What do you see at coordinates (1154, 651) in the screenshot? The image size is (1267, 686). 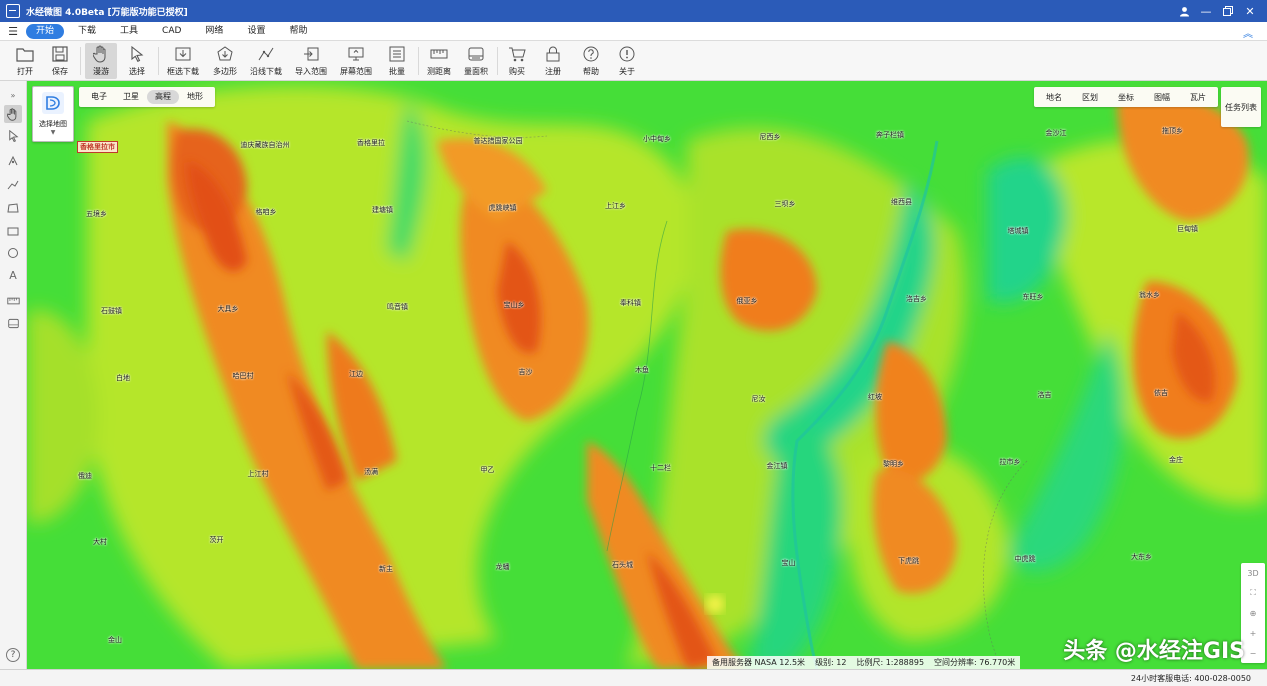 I see `watermark: 头条 @水经注GIS` at bounding box center [1154, 651].